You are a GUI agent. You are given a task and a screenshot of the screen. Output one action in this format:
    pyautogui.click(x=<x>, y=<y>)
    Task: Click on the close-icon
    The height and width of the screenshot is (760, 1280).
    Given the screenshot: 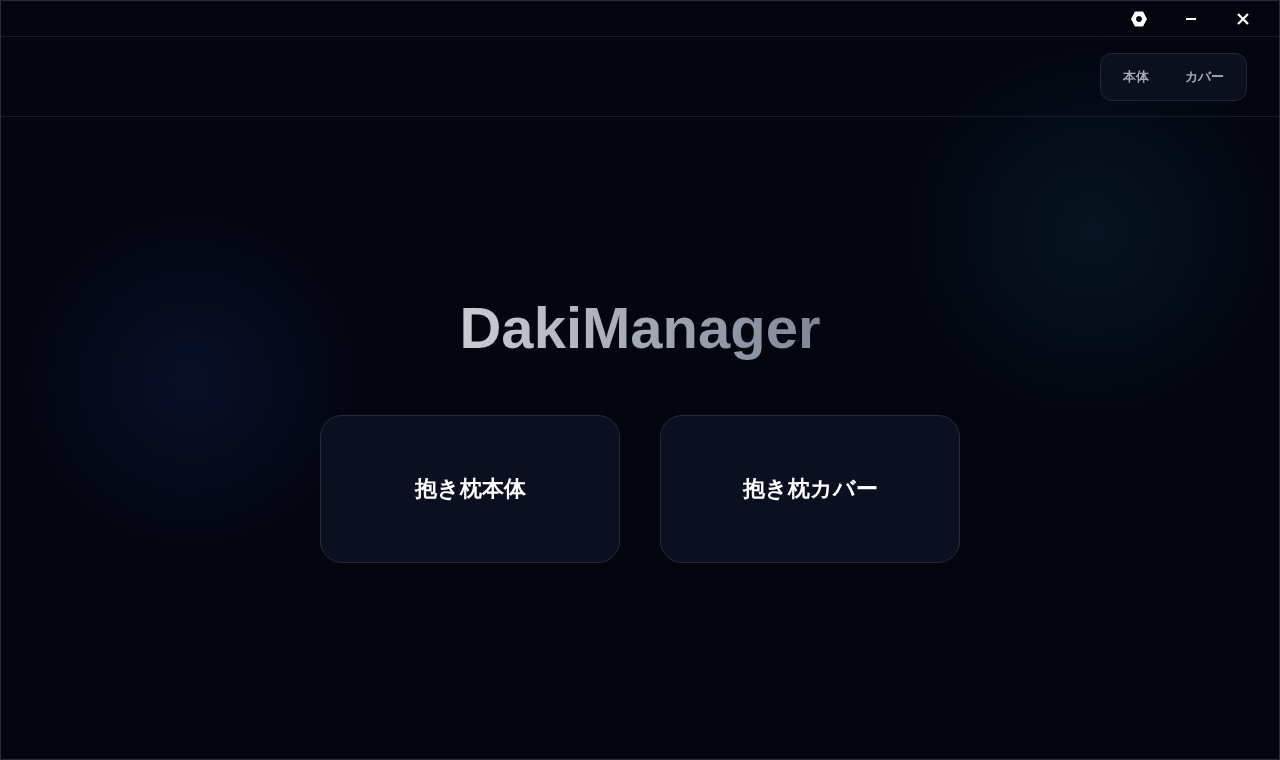 What is the action you would take?
    pyautogui.click(x=1243, y=18)
    